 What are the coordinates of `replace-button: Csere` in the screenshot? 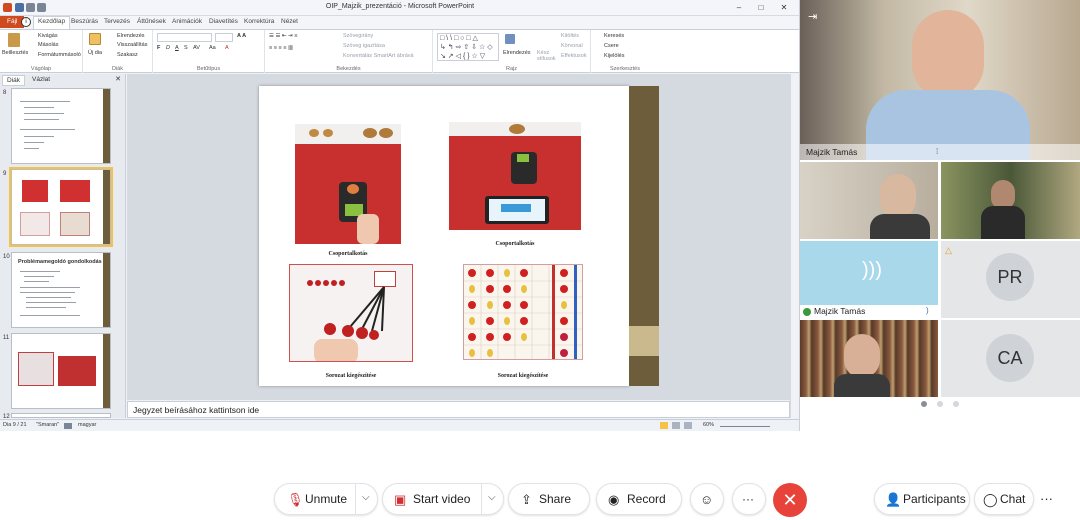 It's located at (611, 46).